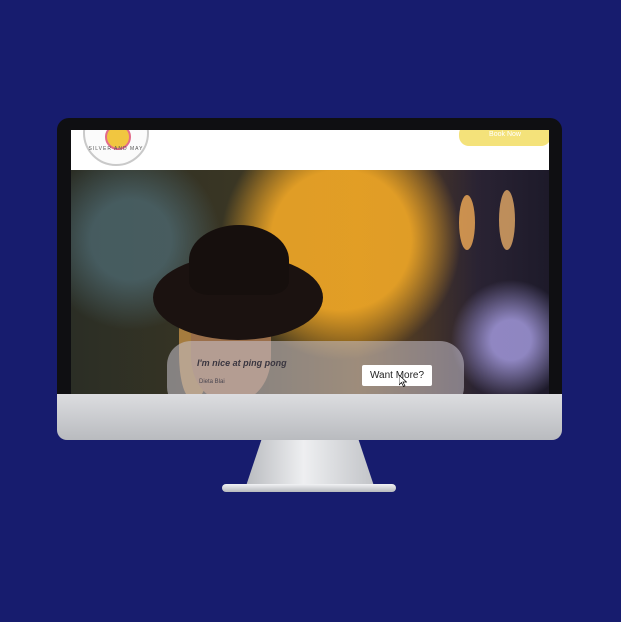 The image size is (621, 622). What do you see at coordinates (403, 381) in the screenshot?
I see `arrow-cursor-icon` at bounding box center [403, 381].